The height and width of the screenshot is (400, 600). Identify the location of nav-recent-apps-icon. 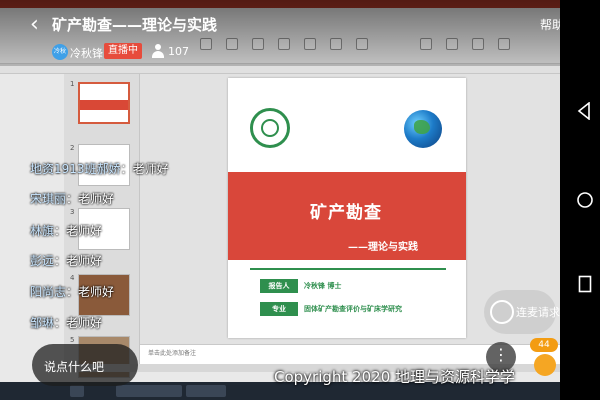
(585, 284).